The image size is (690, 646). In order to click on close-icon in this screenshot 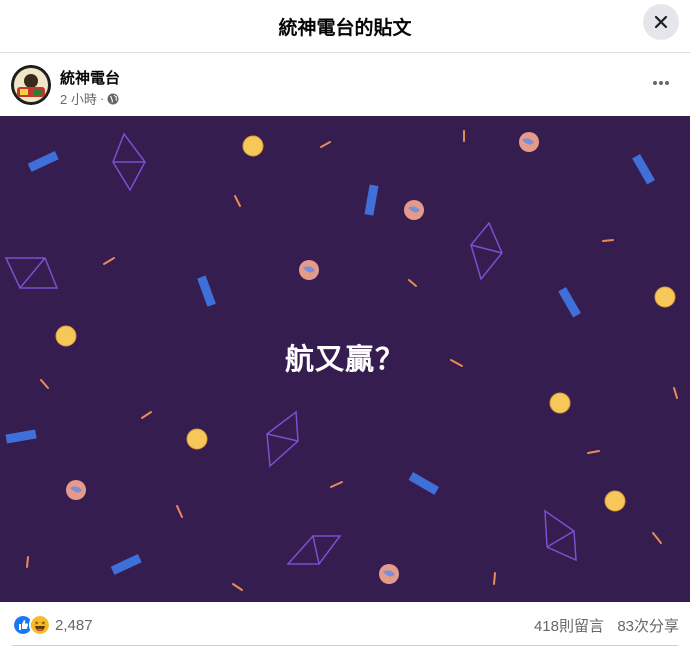, I will do `click(661, 22)`.